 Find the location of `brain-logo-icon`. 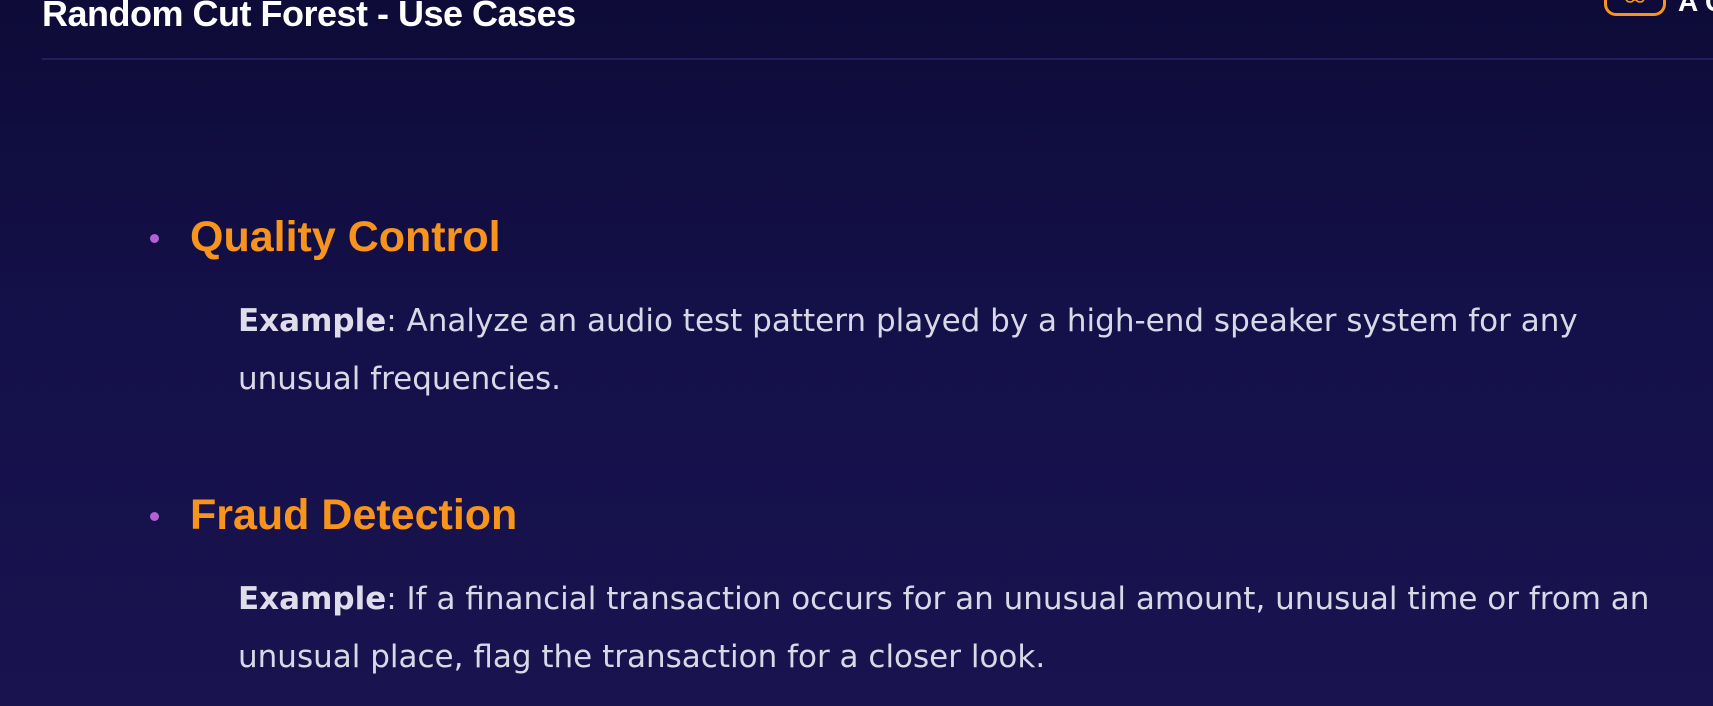

brain-logo-icon is located at coordinates (1635, 8).